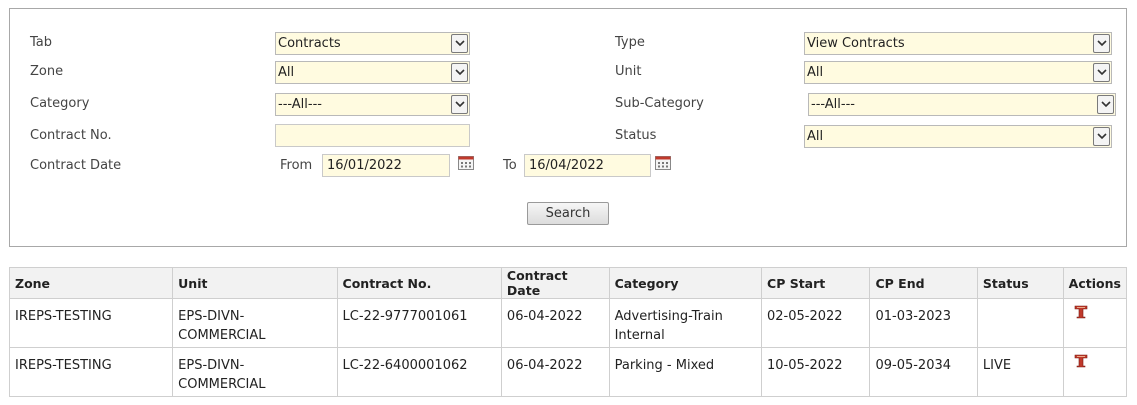 The width and height of the screenshot is (1137, 405). Describe the element at coordinates (91, 283) in the screenshot. I see `column-header-zone: Zone` at that location.